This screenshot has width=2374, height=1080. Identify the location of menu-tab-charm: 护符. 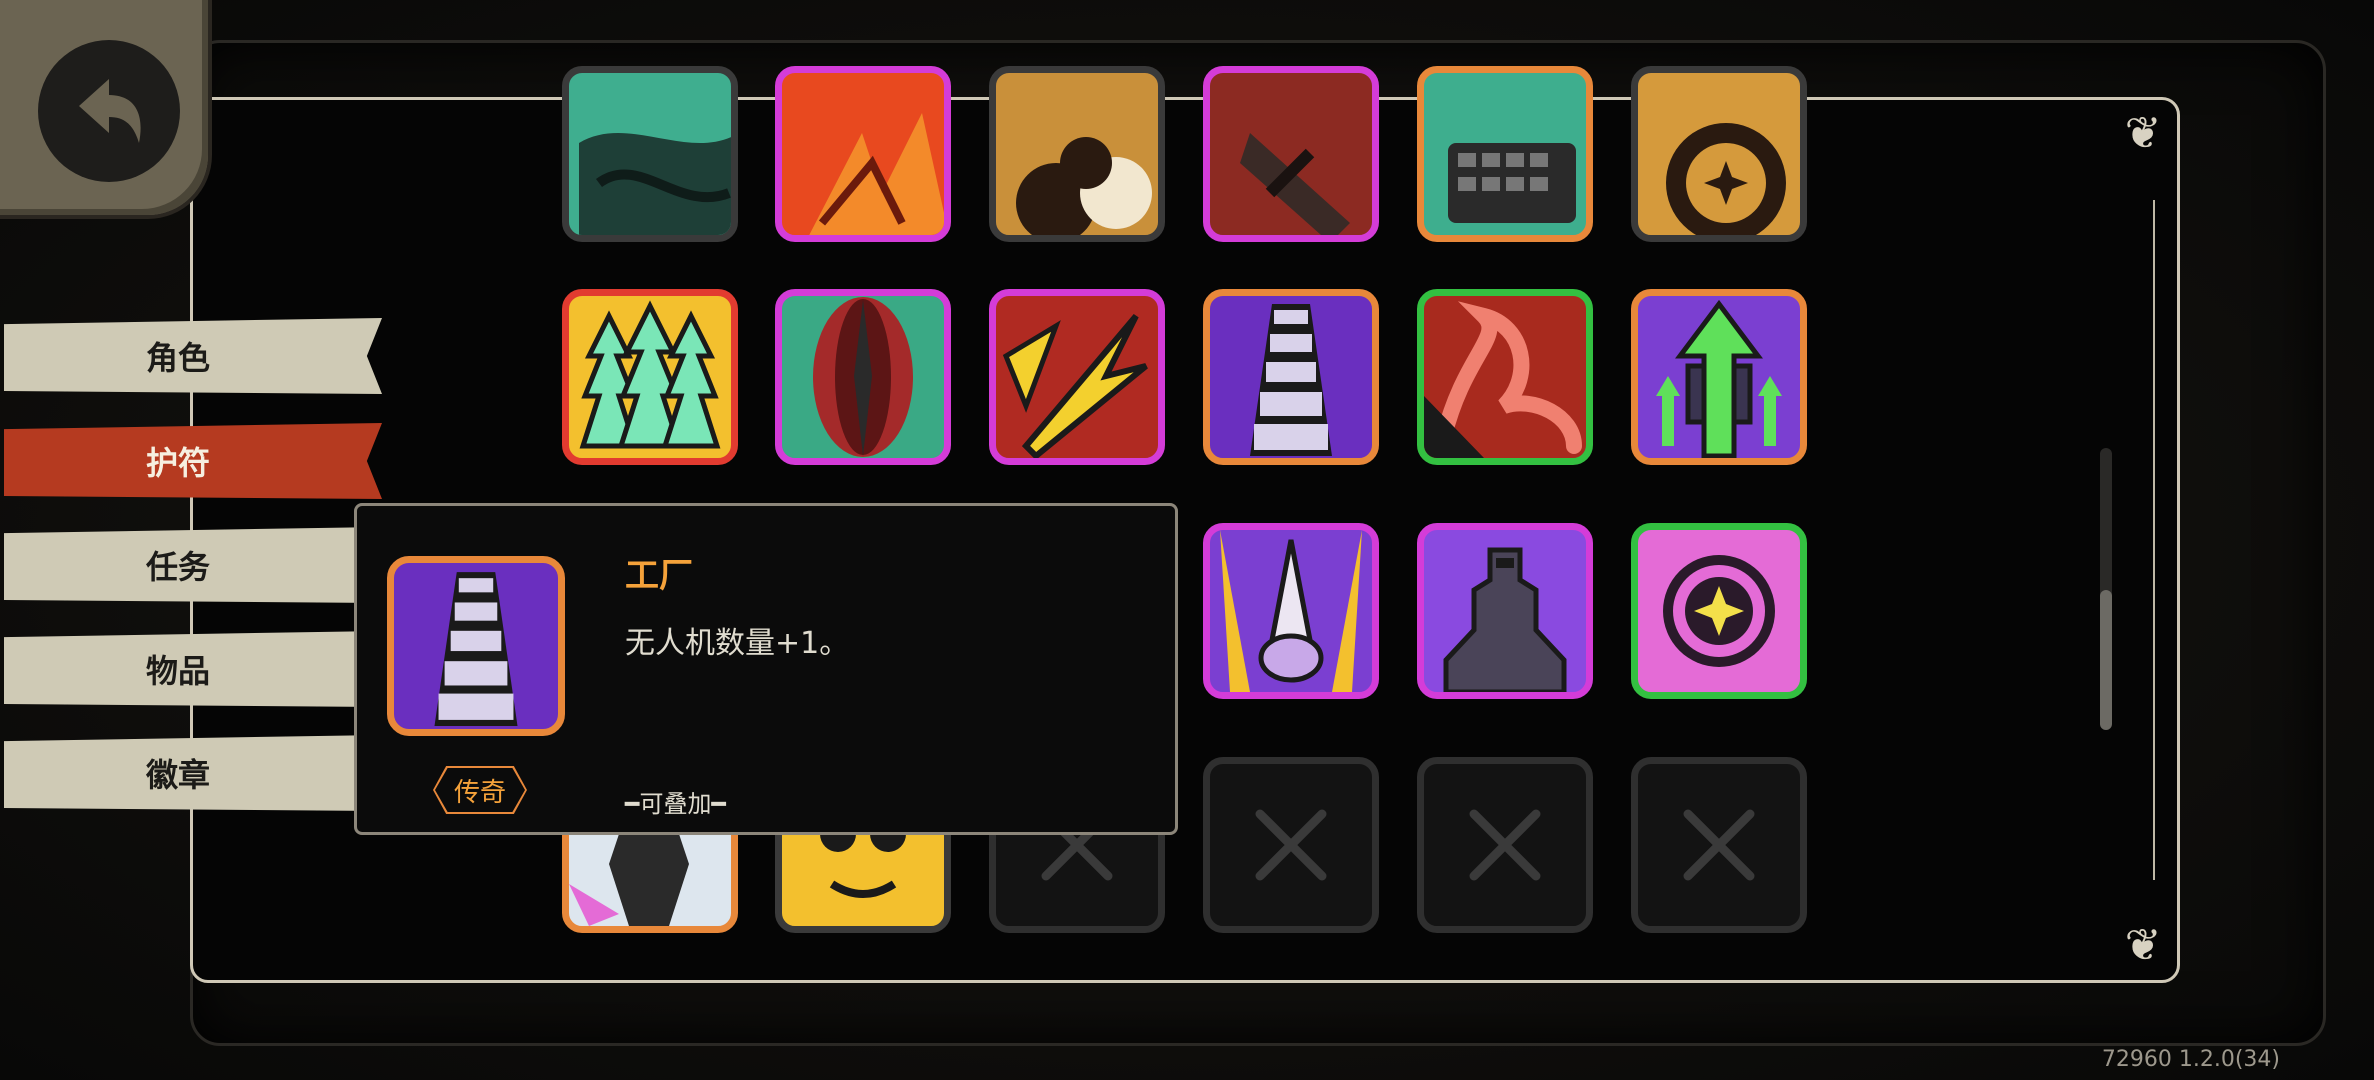
(193, 461).